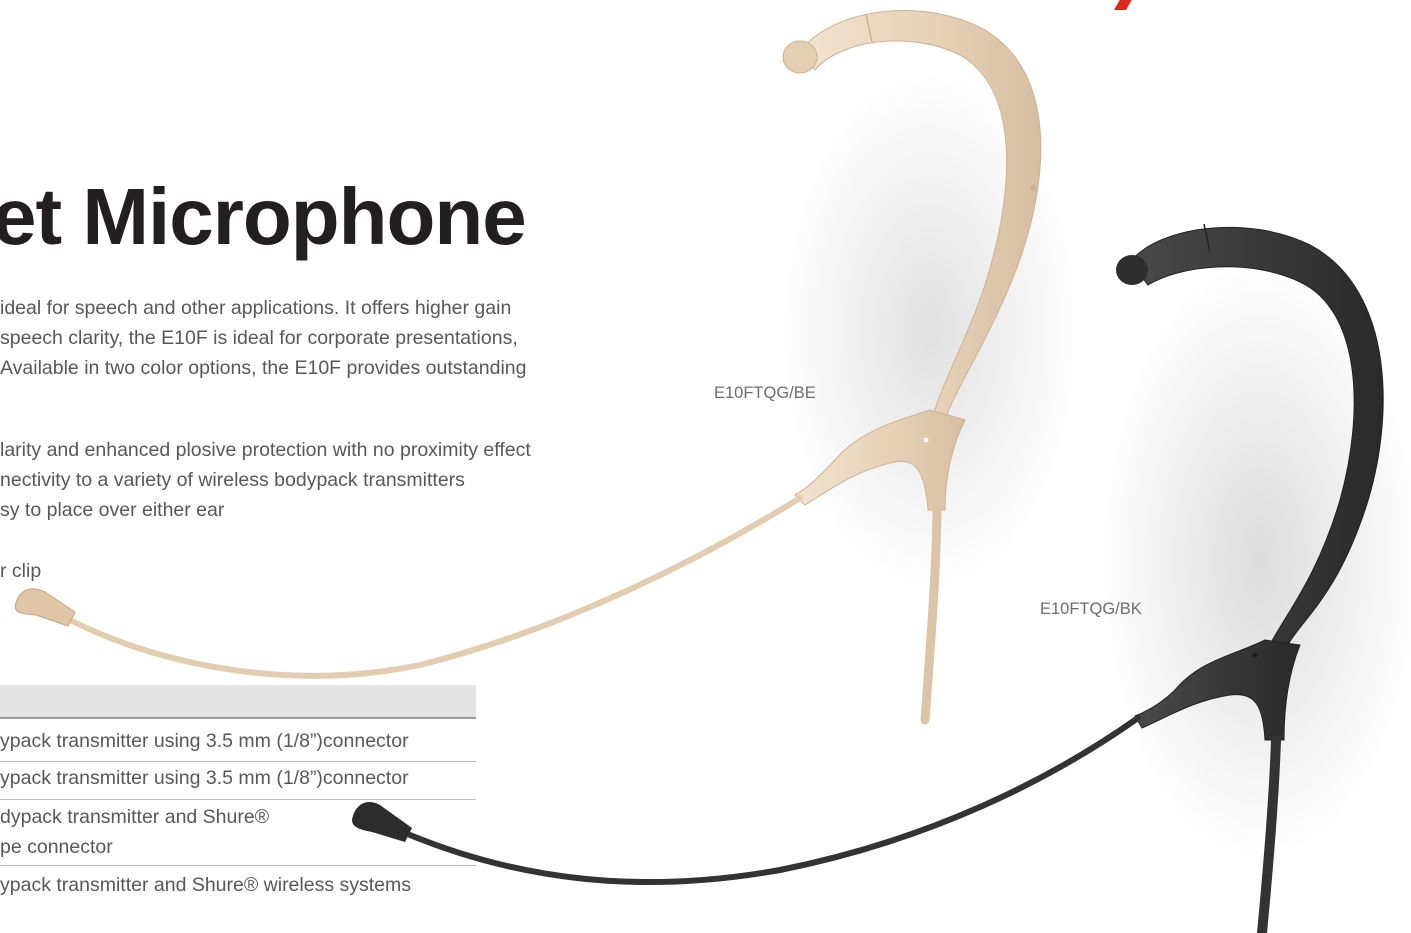  Describe the element at coordinates (1091, 609) in the screenshot. I see `caption-black-model: E10FTQG/BK` at that location.